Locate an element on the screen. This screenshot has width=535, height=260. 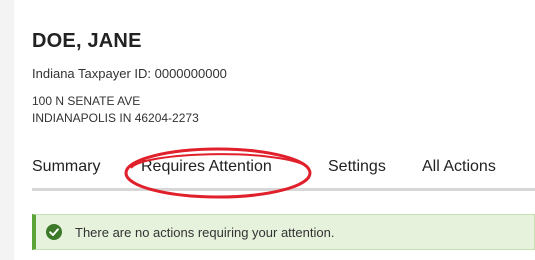
check-circle-icon is located at coordinates (54, 232).